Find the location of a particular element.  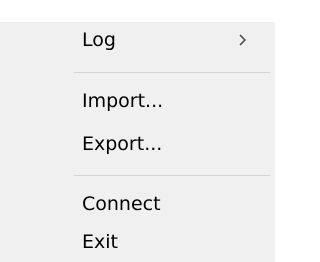

menu-item-label: Exit is located at coordinates (100, 242).